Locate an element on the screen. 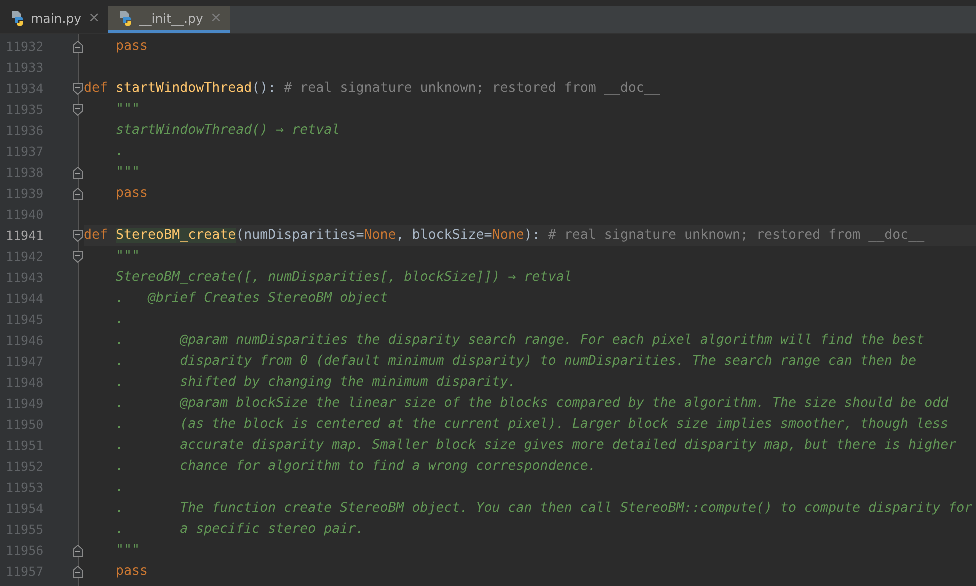  code-line: def StereoBM_create(numDisparities=None, blockSize=None): # real signature unknown; restored from __doc__ is located at coordinates (504, 235).